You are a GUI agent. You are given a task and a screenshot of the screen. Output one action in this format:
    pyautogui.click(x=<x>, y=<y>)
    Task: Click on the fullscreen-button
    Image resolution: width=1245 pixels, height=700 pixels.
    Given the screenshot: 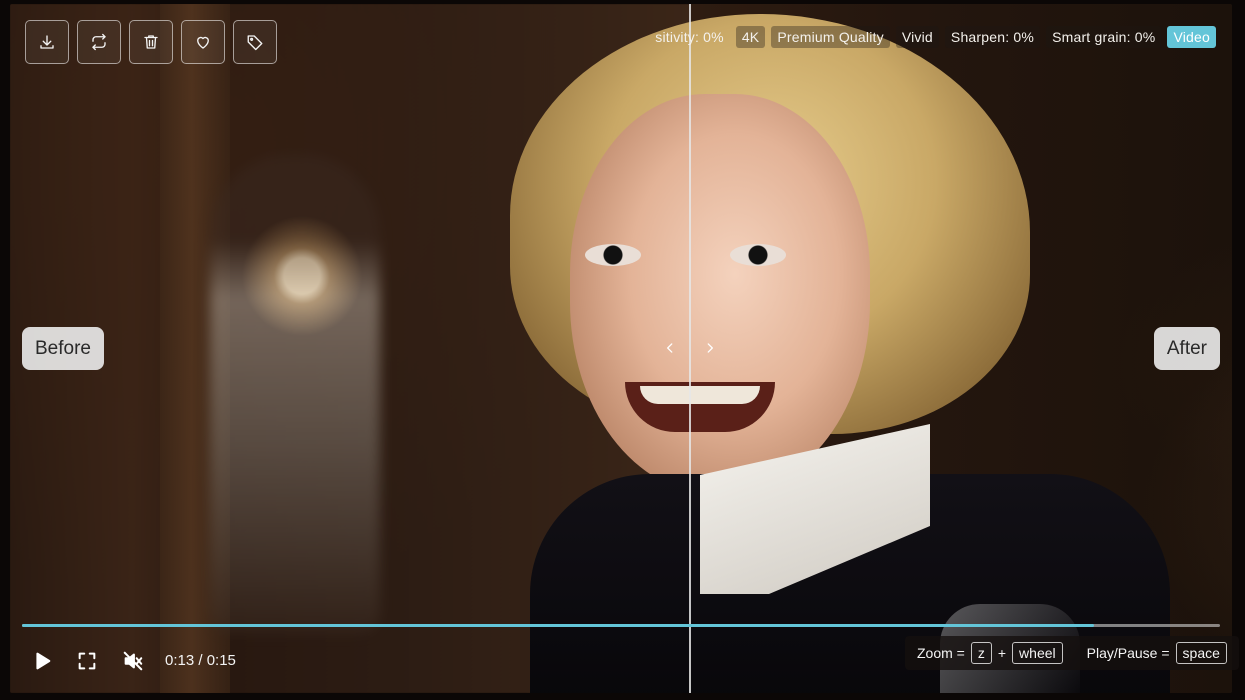 What is the action you would take?
    pyautogui.click(x=87, y=661)
    